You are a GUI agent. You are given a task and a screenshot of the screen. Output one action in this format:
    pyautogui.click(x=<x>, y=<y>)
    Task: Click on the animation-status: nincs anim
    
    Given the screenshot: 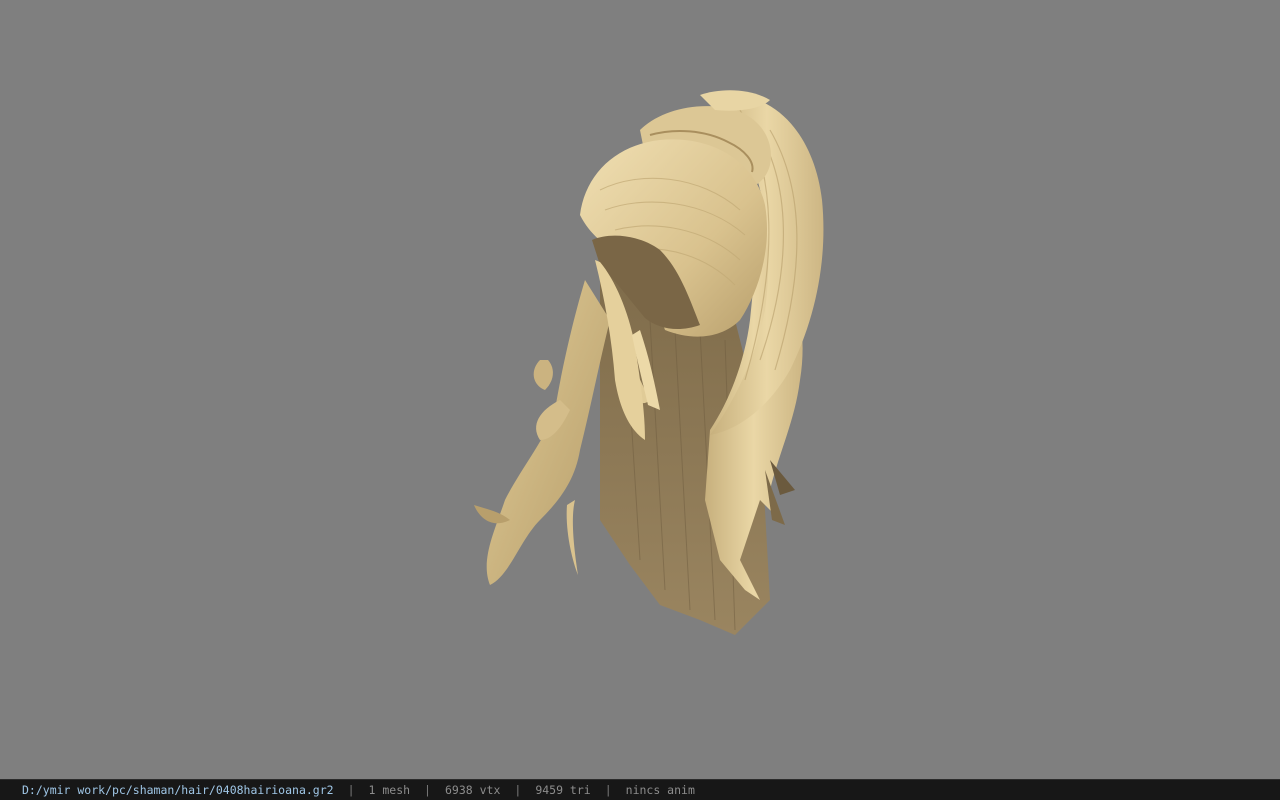 What is the action you would take?
    pyautogui.click(x=660, y=790)
    